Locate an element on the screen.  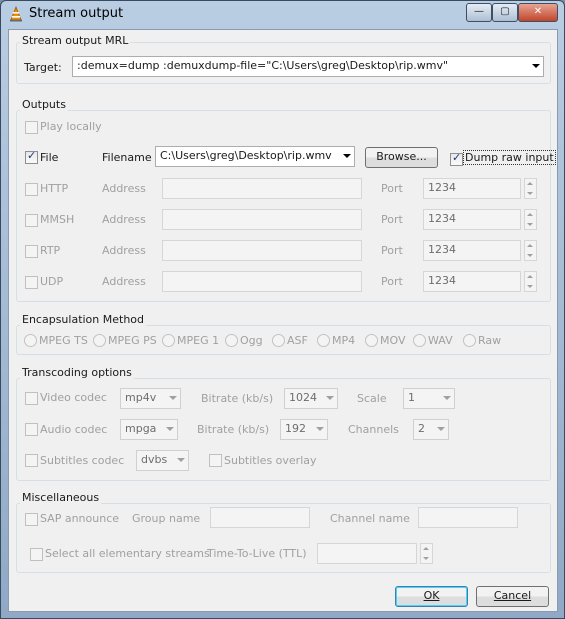
radio-wav-label: WAV is located at coordinates (440, 340).